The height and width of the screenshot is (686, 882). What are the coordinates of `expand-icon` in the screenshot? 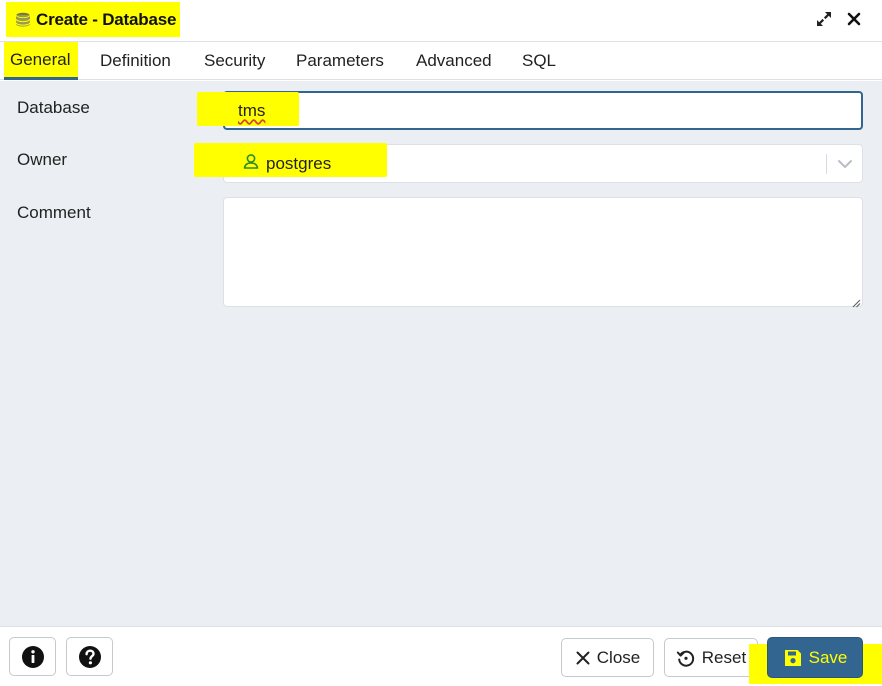 It's located at (824, 21).